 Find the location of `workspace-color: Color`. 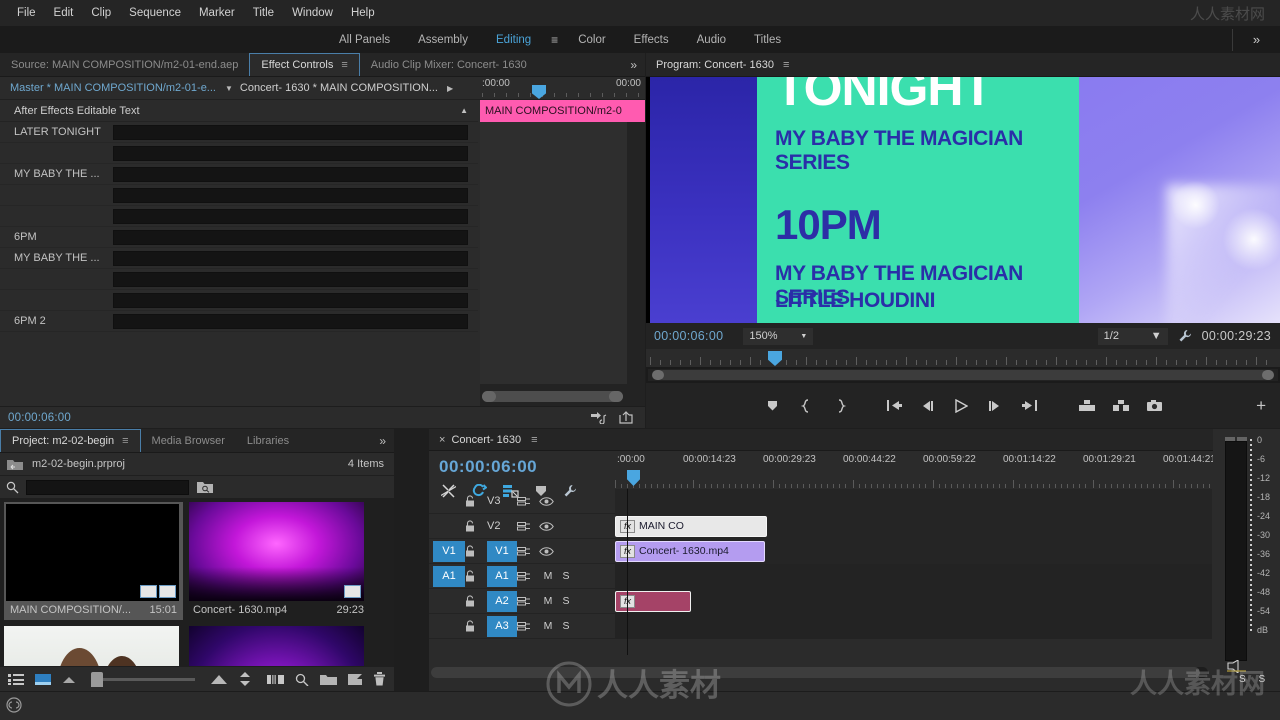

workspace-color: Color is located at coordinates (591, 40).